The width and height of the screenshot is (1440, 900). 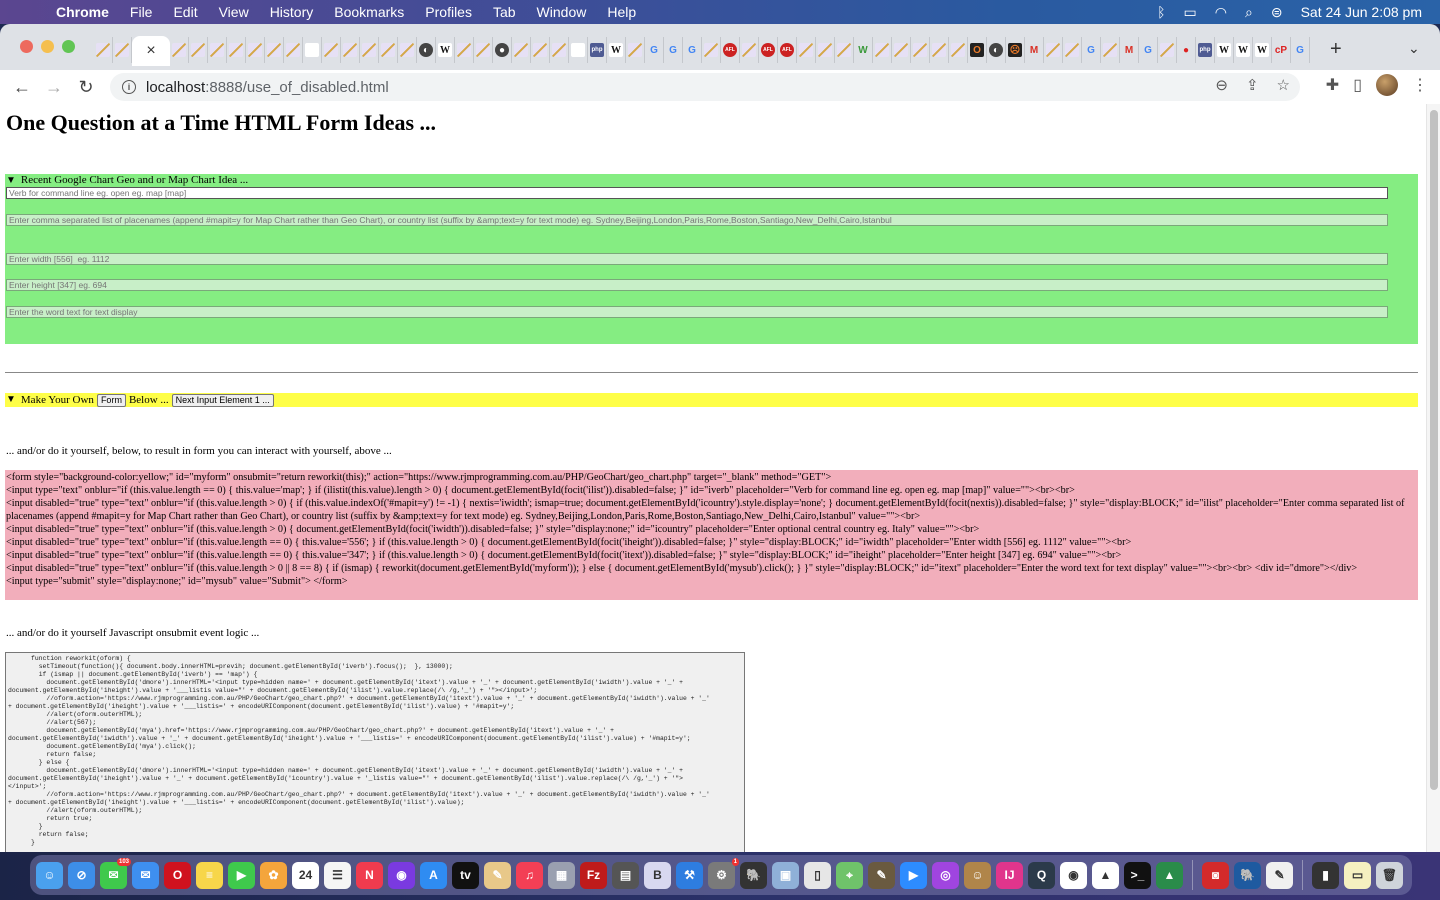 I want to click on text-mode-input, so click(x=697, y=312).